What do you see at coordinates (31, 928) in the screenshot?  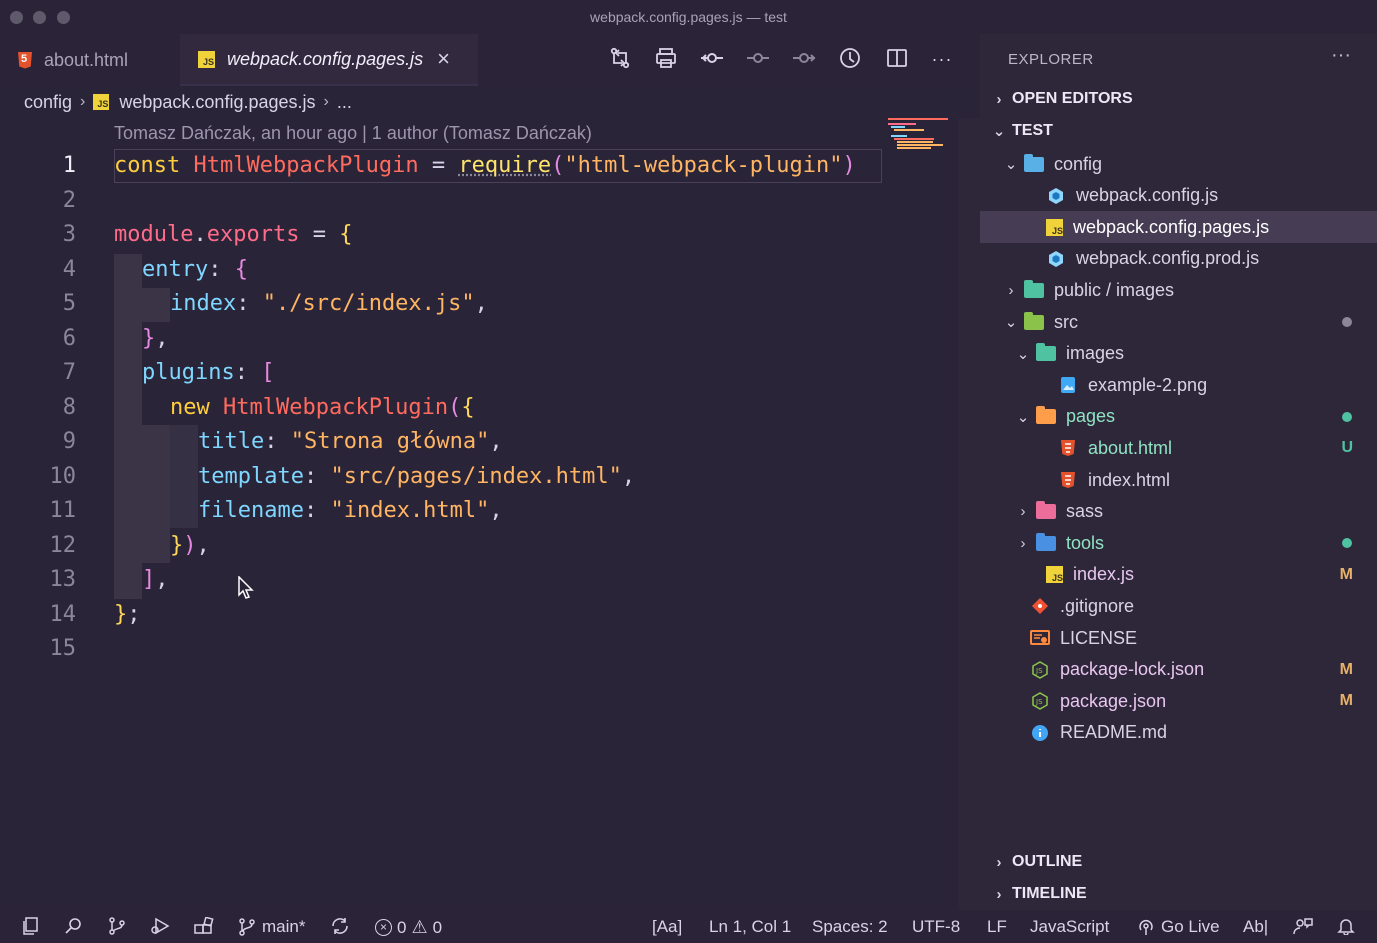 I see `files-icon` at bounding box center [31, 928].